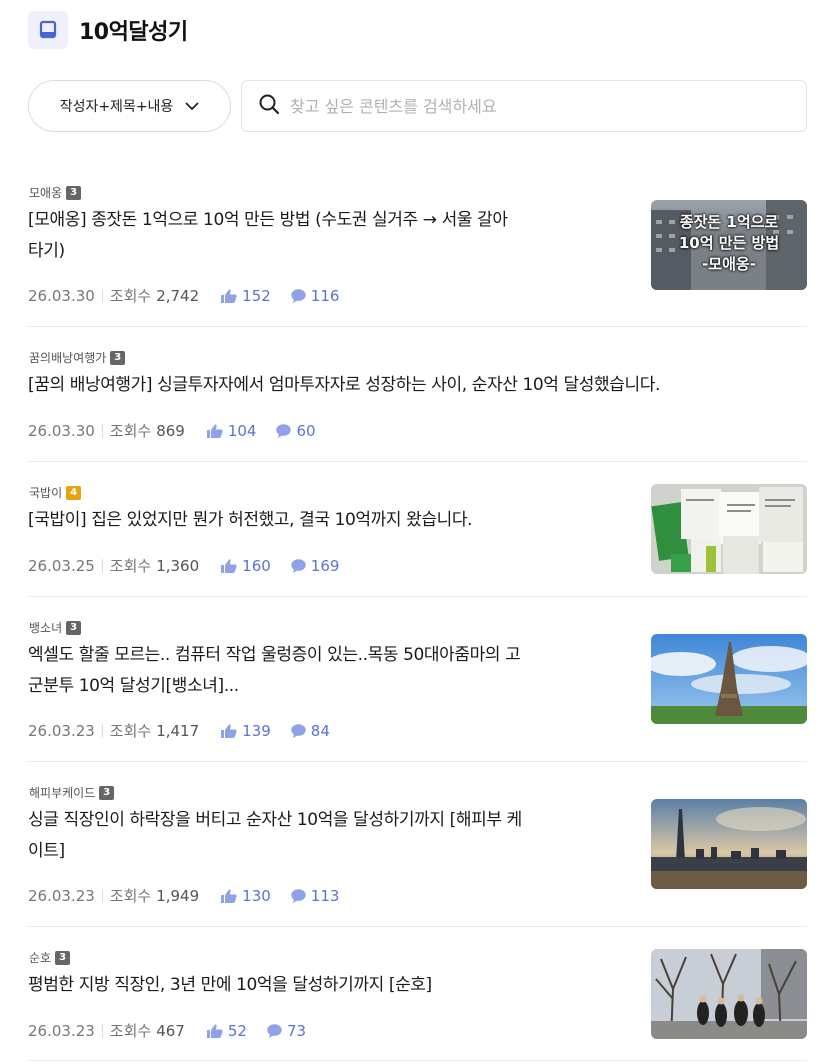  Describe the element at coordinates (230, 985) in the screenshot. I see `post-title-line: 평범한 지방 직장인, 3년 만에 10억을 달성하기까지 [순호]` at that location.